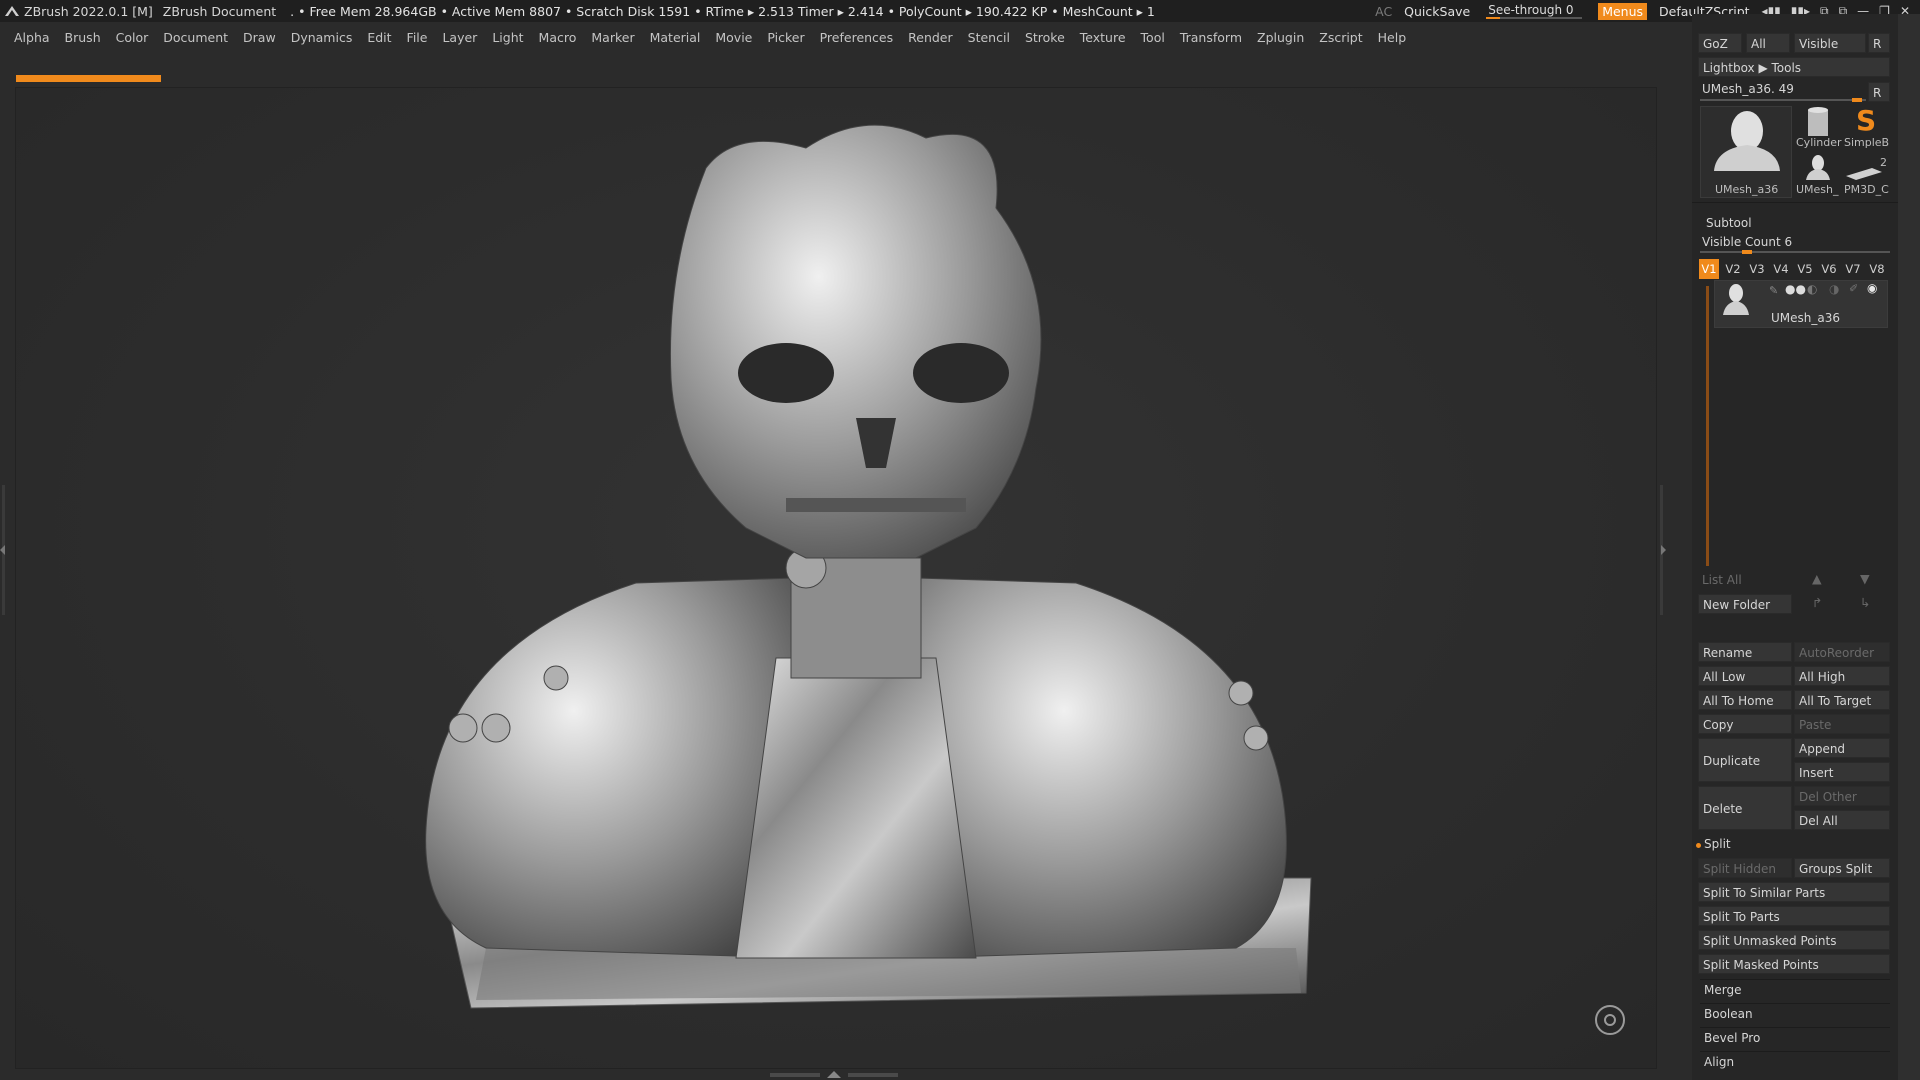  What do you see at coordinates (322, 37) in the screenshot?
I see `menu-dynamics: Dynamics` at bounding box center [322, 37].